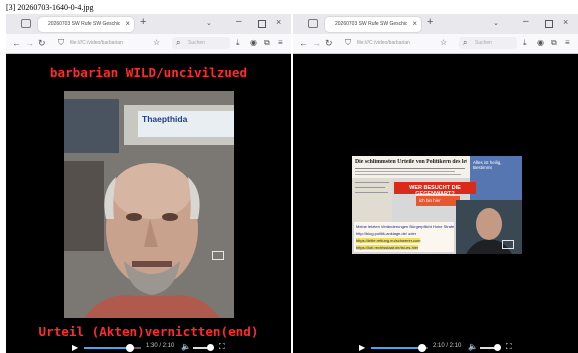  I want to click on video-controls: ▶ 2:10 / 2:10 🔈 ⛶, so click(435, 347).